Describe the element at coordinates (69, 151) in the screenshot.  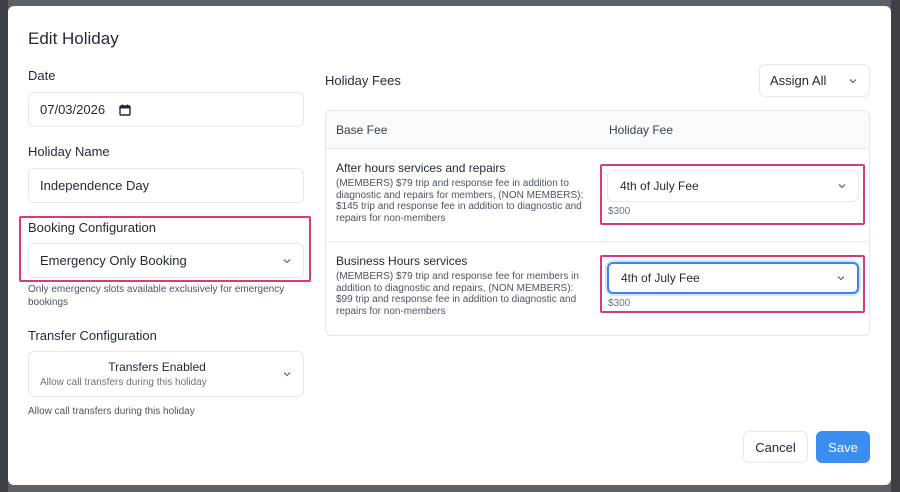
I see `holiday-name-label: Holiday Name` at that location.